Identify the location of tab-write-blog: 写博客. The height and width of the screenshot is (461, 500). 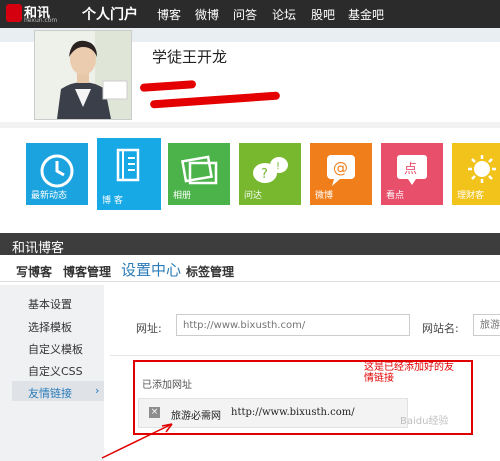
(34, 271).